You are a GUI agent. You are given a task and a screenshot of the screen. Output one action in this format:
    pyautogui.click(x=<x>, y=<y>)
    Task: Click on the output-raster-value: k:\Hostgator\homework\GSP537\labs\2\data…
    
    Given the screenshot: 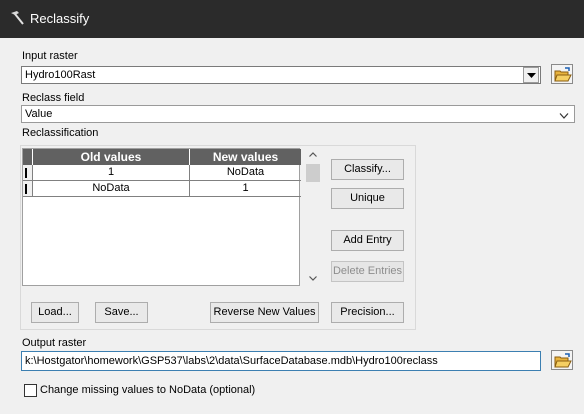 What is the action you would take?
    pyautogui.click(x=231, y=361)
    